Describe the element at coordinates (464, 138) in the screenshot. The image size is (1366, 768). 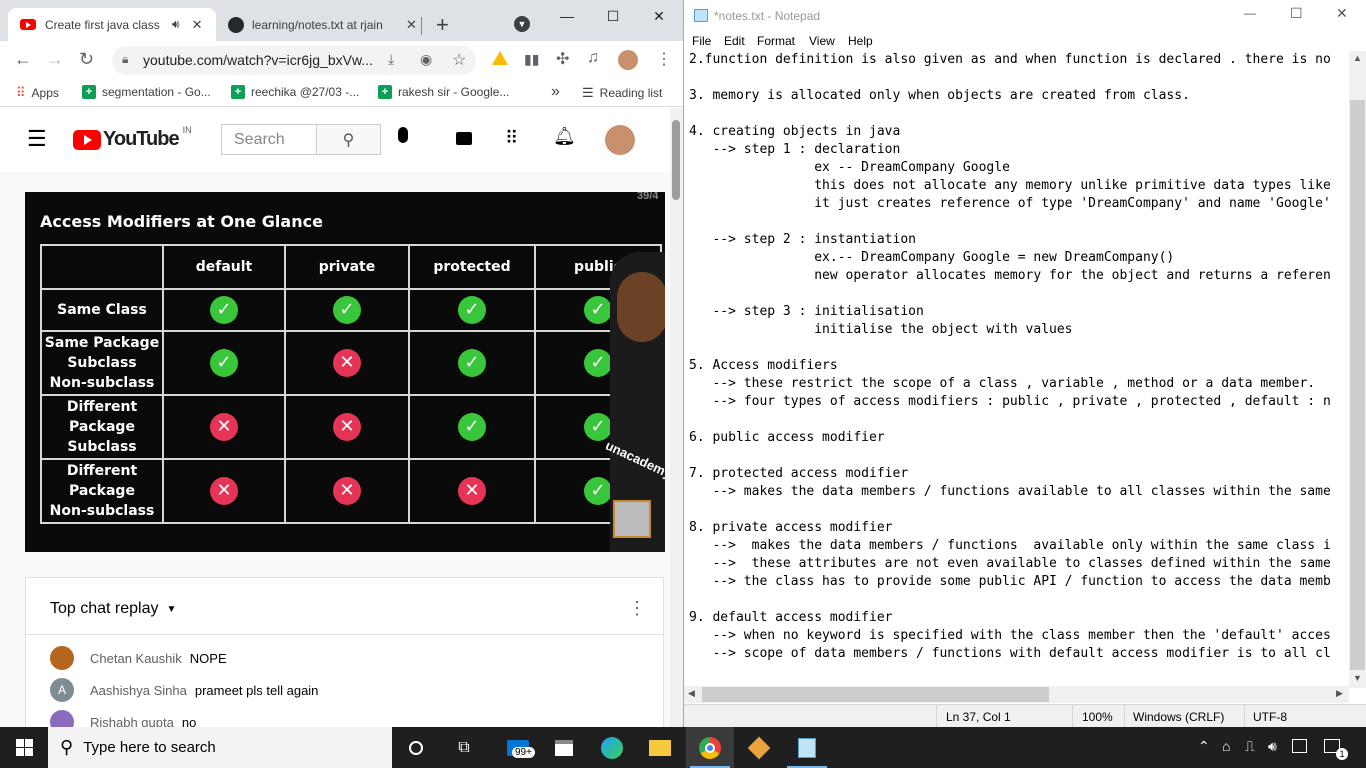
I see `create-video-icon` at that location.